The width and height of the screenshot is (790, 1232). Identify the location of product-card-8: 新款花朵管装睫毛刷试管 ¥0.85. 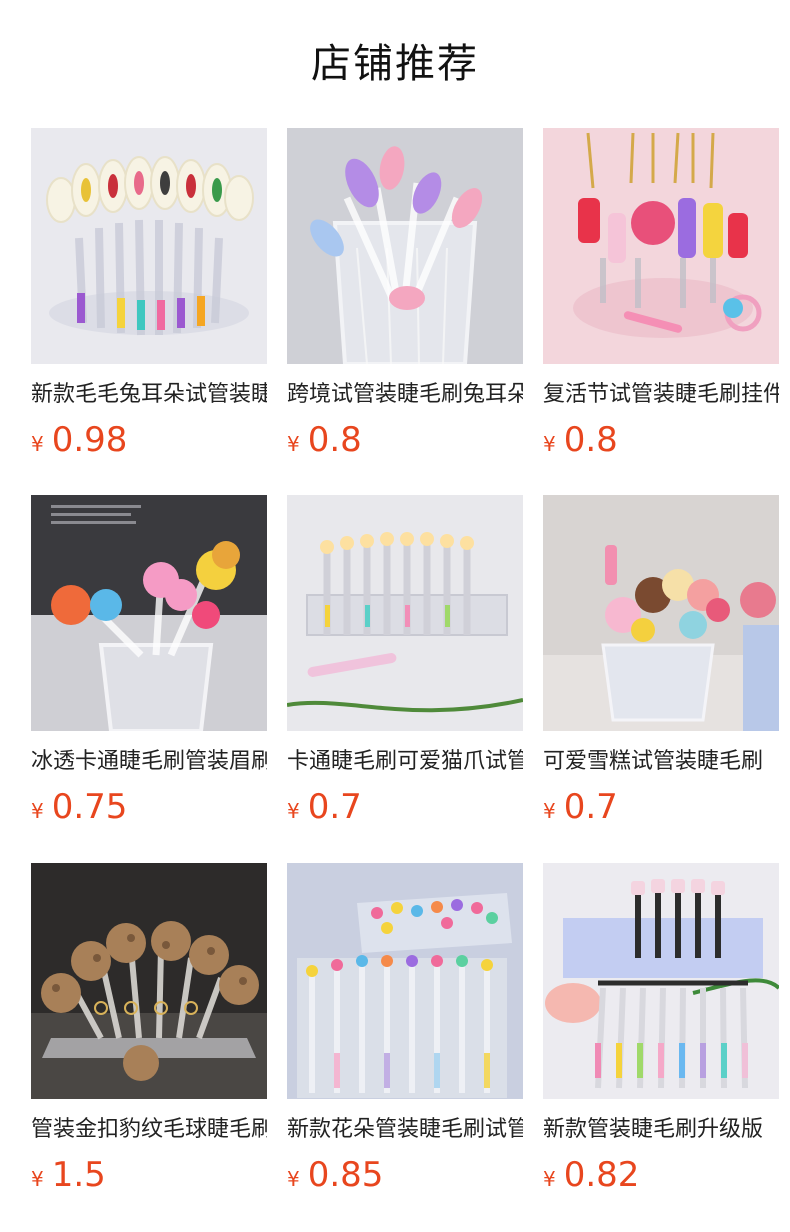
(405, 1029).